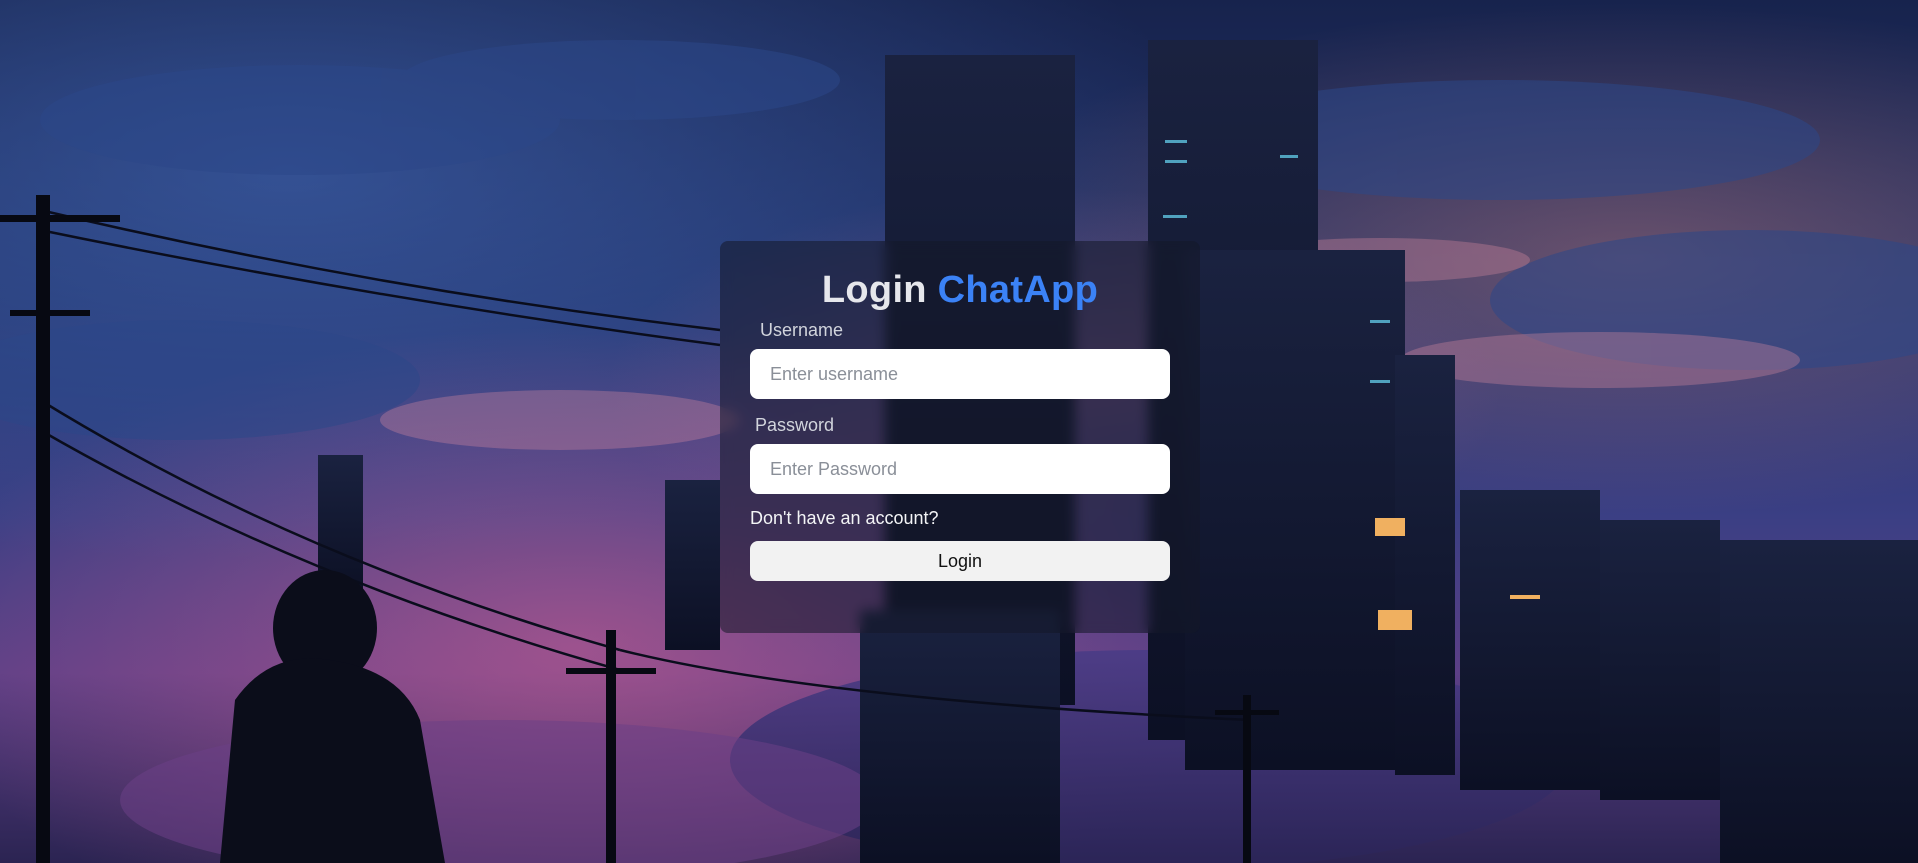  Describe the element at coordinates (960, 469) in the screenshot. I see `password-input` at that location.